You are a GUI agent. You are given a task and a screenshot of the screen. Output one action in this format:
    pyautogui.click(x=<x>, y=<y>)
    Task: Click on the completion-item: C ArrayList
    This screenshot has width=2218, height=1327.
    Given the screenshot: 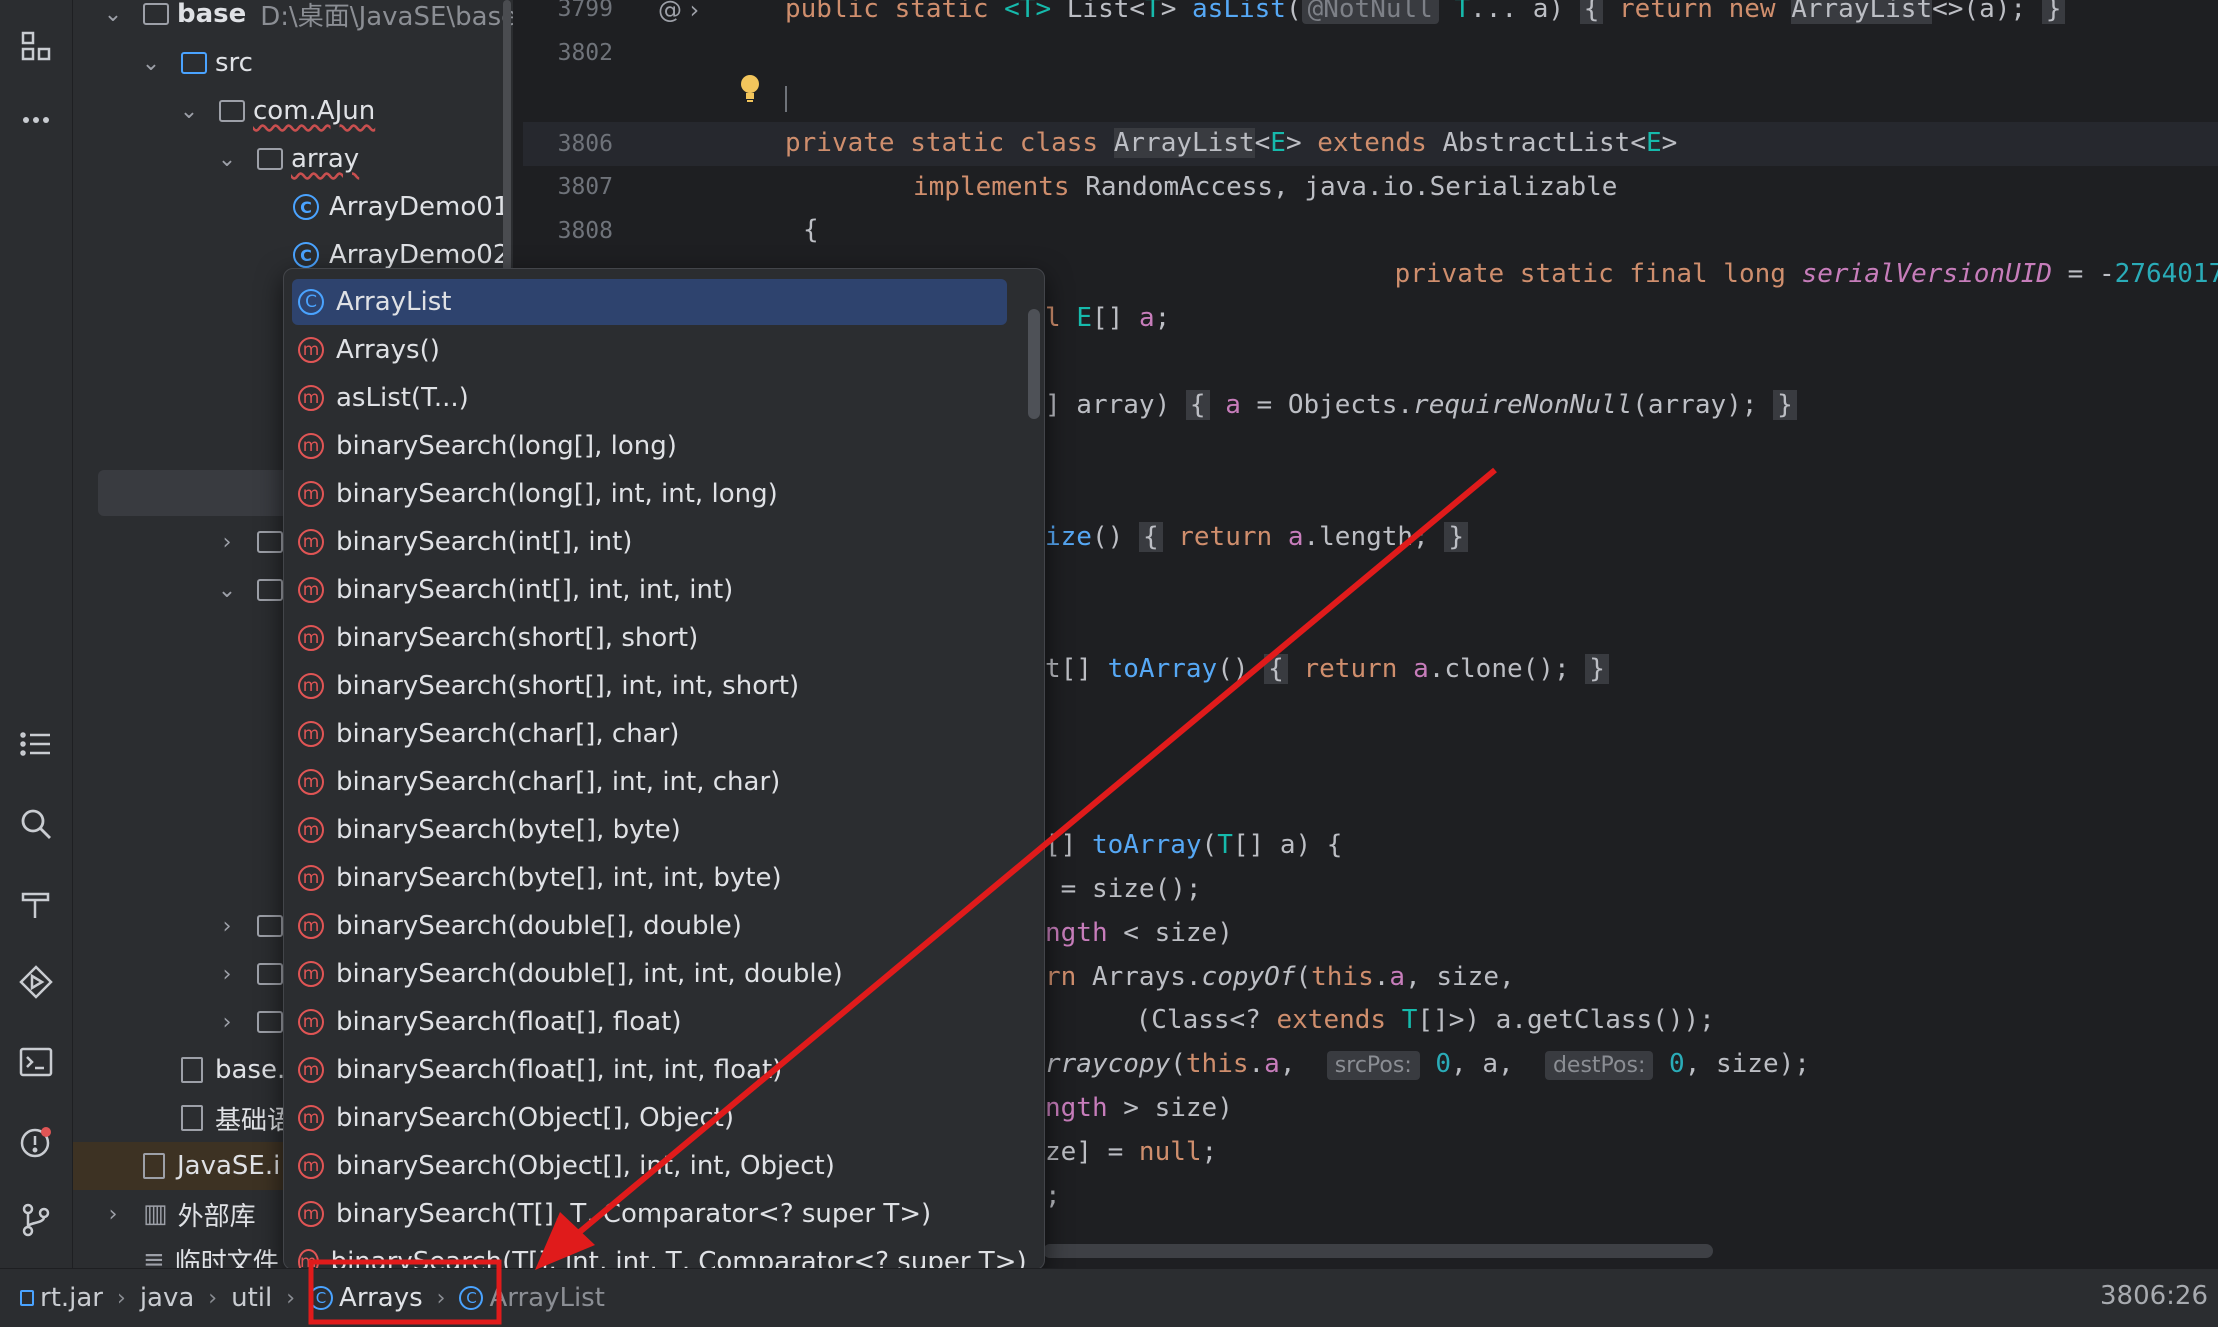 What is the action you would take?
    pyautogui.click(x=649, y=302)
    